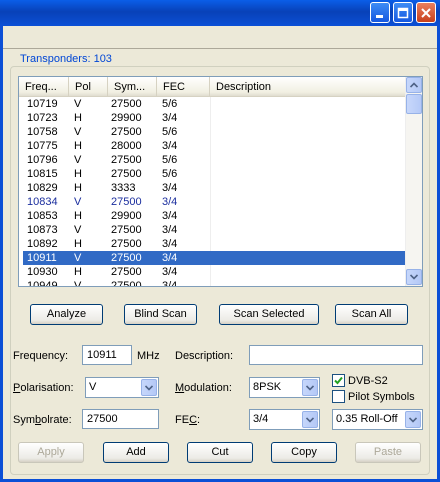 The width and height of the screenshot is (440, 482). What do you see at coordinates (216, 146) in the screenshot?
I see `table-row: 10775 H 28000 3/4` at bounding box center [216, 146].